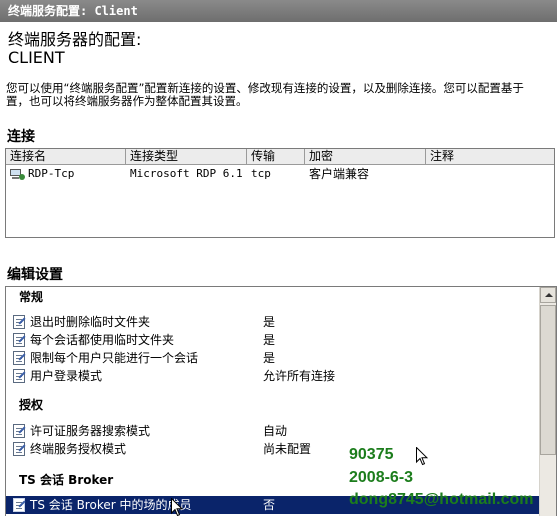  What do you see at coordinates (21, 137) in the screenshot?
I see `connections-section-title: 连接` at bounding box center [21, 137].